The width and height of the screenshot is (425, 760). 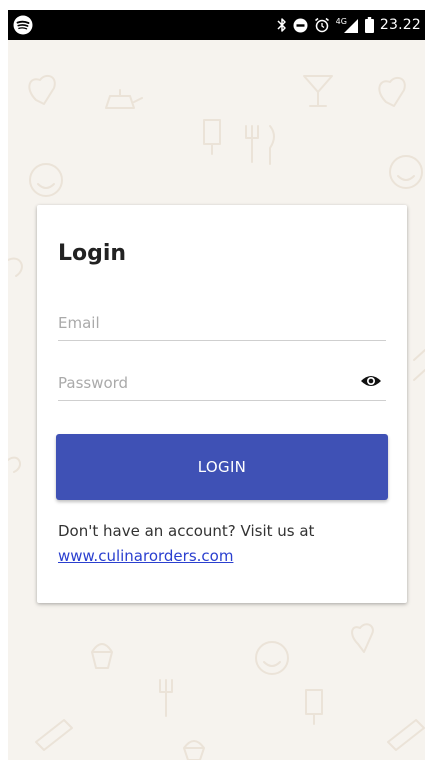 What do you see at coordinates (318, 91) in the screenshot?
I see `cocktail-doodle` at bounding box center [318, 91].